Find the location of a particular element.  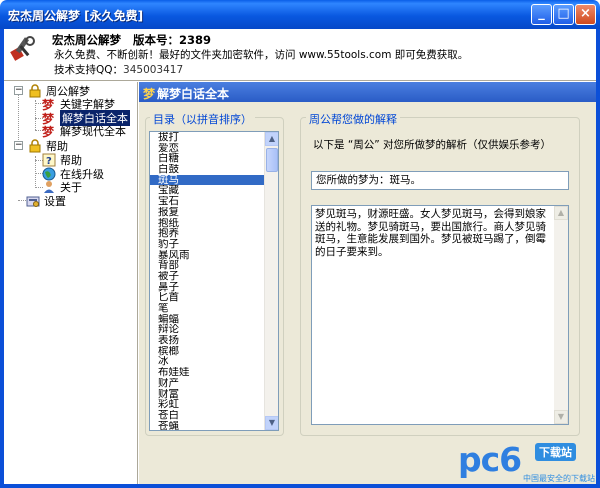

title-bar: 宏杰周公解梦 [永久免费] _ □ × is located at coordinates (300, 14).